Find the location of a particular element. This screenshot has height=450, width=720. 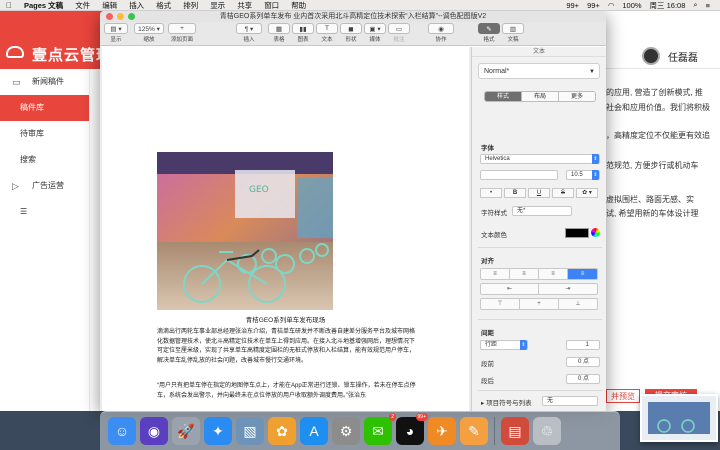

qq-icon: ◕ 99+ is located at coordinates (412, 429).